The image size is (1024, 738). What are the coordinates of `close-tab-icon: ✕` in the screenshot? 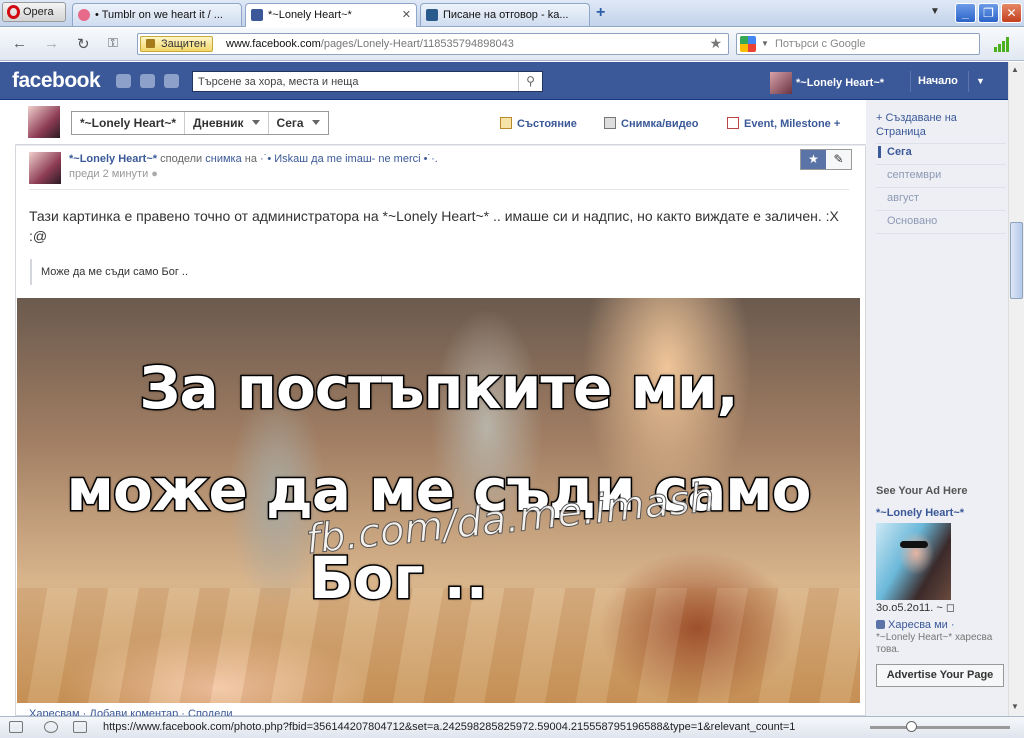 It's located at (406, 14).